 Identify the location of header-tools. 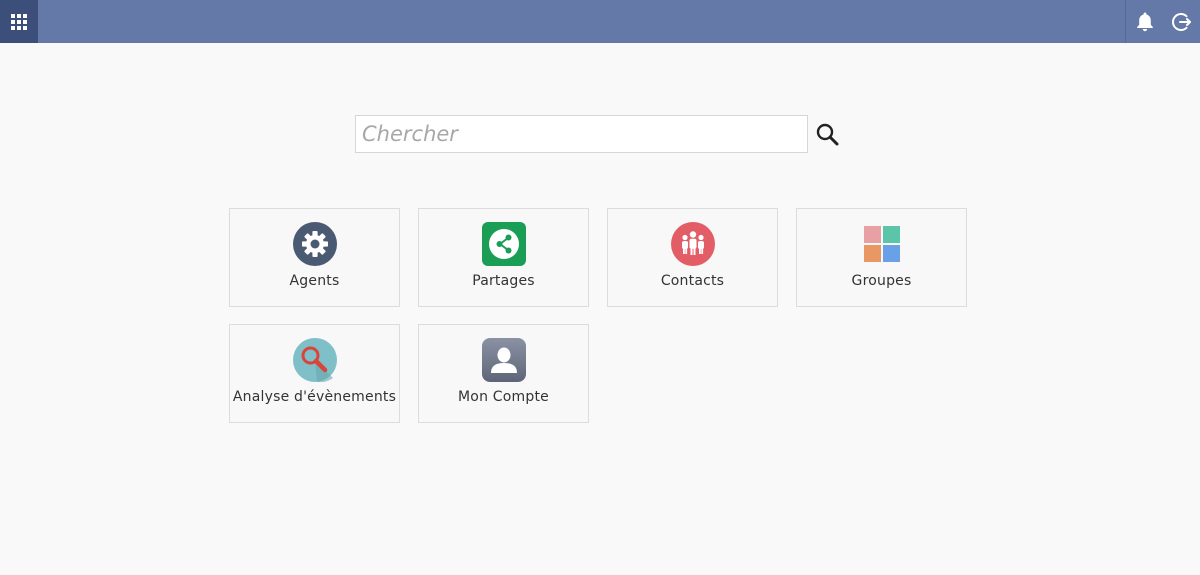
(1162, 21).